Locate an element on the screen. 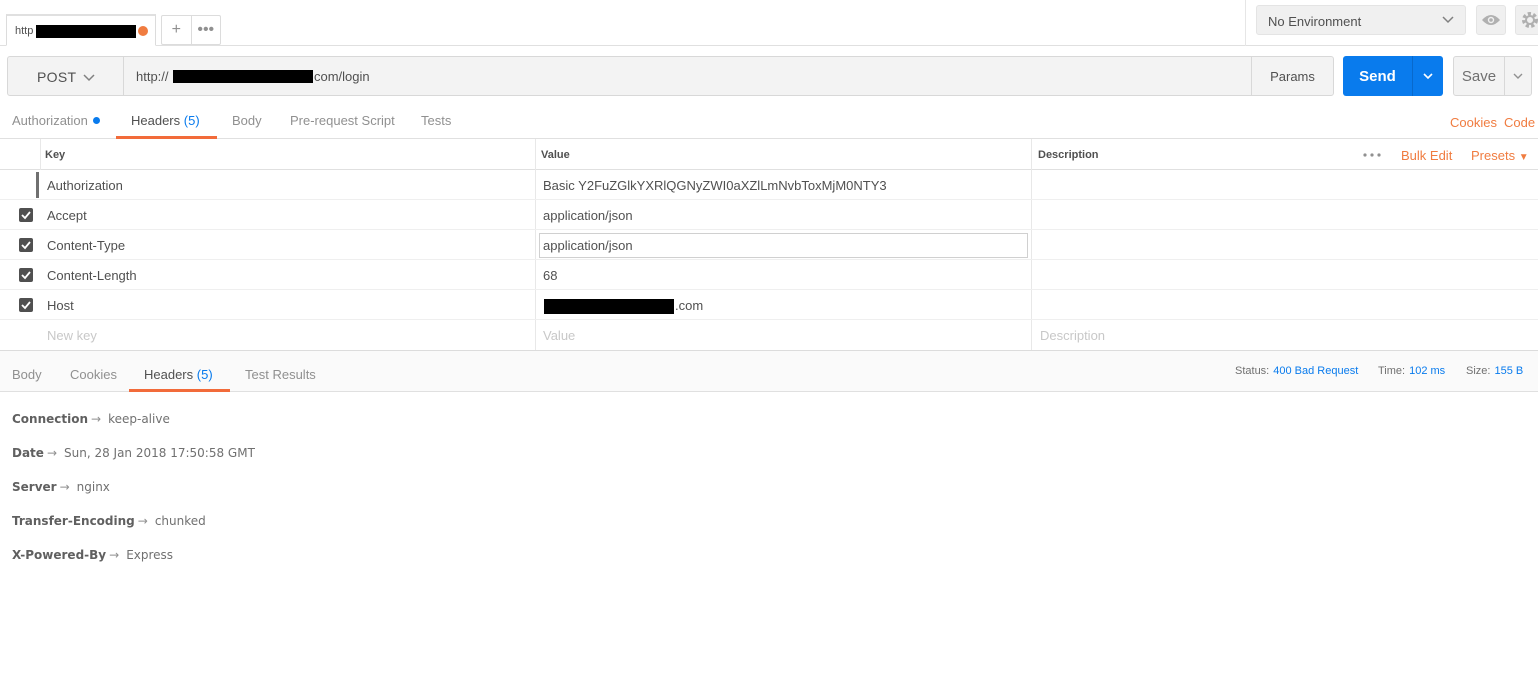 This screenshot has height=682, width=1538. column-value: Value is located at coordinates (555, 155).